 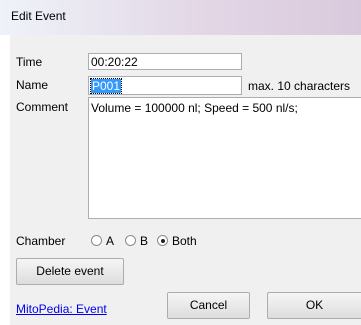 I want to click on chamber-a-label: A, so click(x=110, y=241).